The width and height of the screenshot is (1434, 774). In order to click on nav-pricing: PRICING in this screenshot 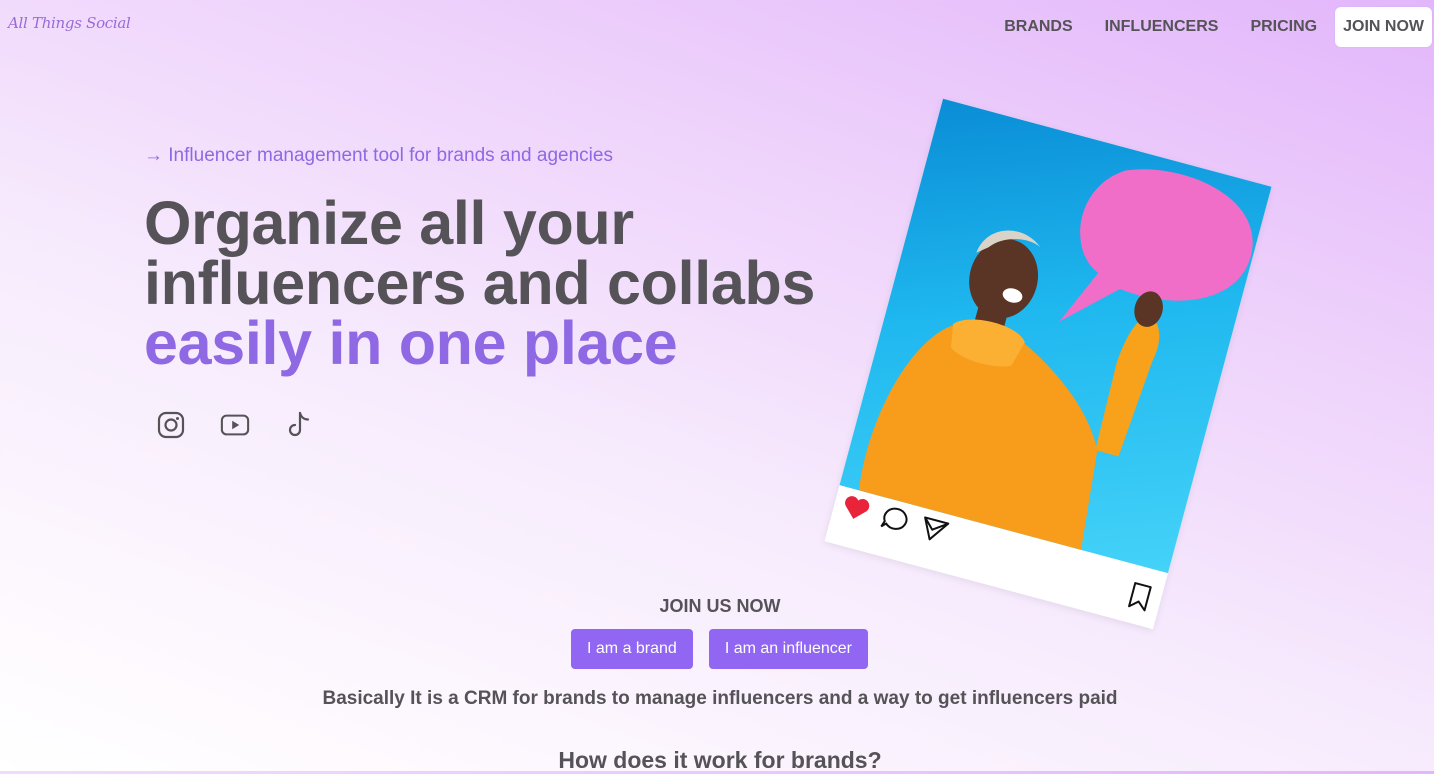, I will do `click(1283, 27)`.